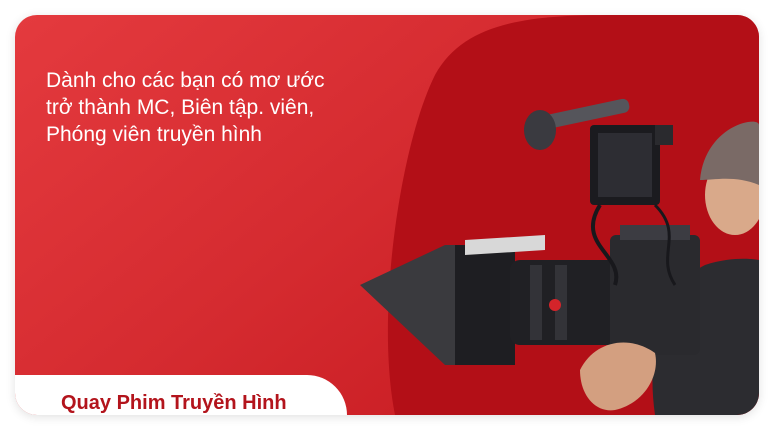 This screenshot has width=774, height=430. I want to click on tagline-line-3: Phóng viên truyền hình, so click(154, 134).